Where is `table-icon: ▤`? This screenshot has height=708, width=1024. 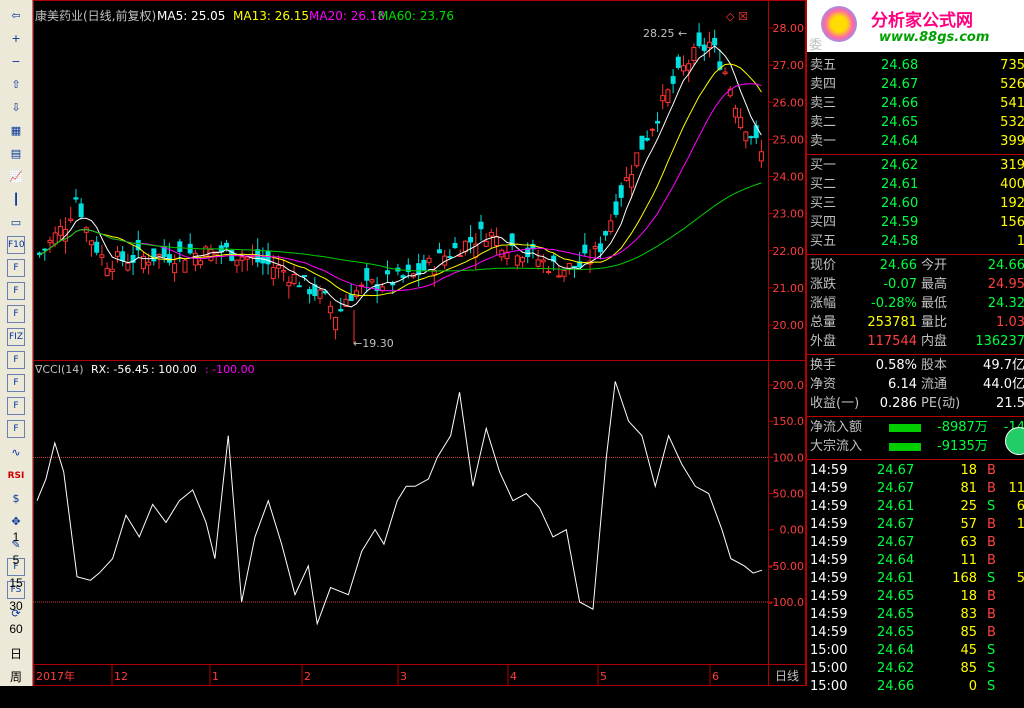 table-icon: ▤ is located at coordinates (16, 154).